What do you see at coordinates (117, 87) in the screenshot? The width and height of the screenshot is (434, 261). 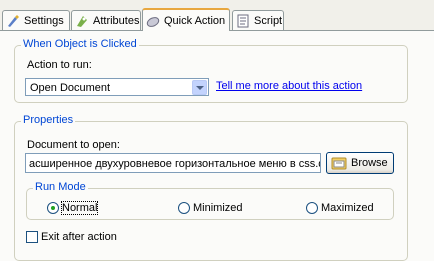 I see `action-select: Open Document` at bounding box center [117, 87].